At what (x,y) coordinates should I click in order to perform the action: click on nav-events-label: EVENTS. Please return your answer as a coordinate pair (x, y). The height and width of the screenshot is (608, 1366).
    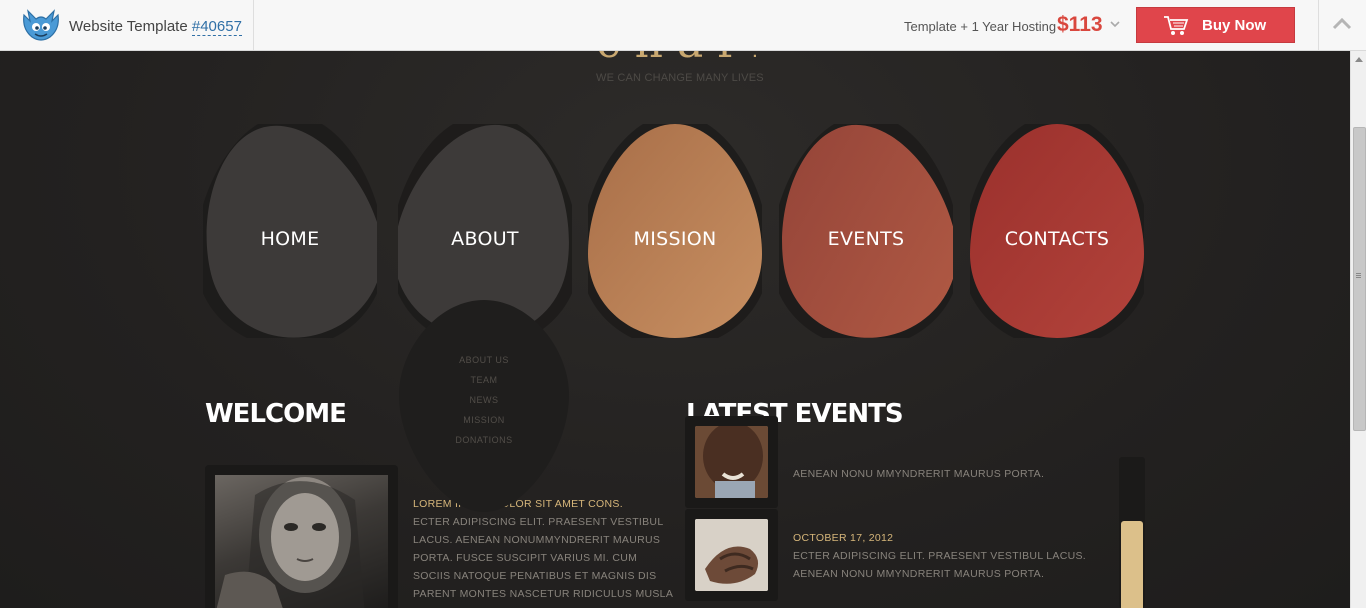
    Looking at the image, I should click on (866, 239).